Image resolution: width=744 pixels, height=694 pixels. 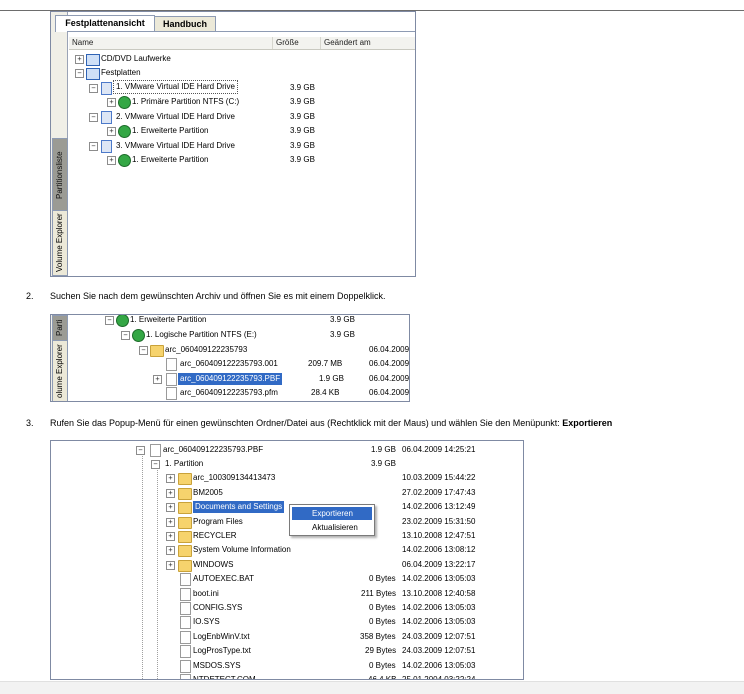 What do you see at coordinates (233, 131) in the screenshot?
I see `tree-row-extended-1: + 1. Erweiterte Partition 3.9 GB` at bounding box center [233, 131].